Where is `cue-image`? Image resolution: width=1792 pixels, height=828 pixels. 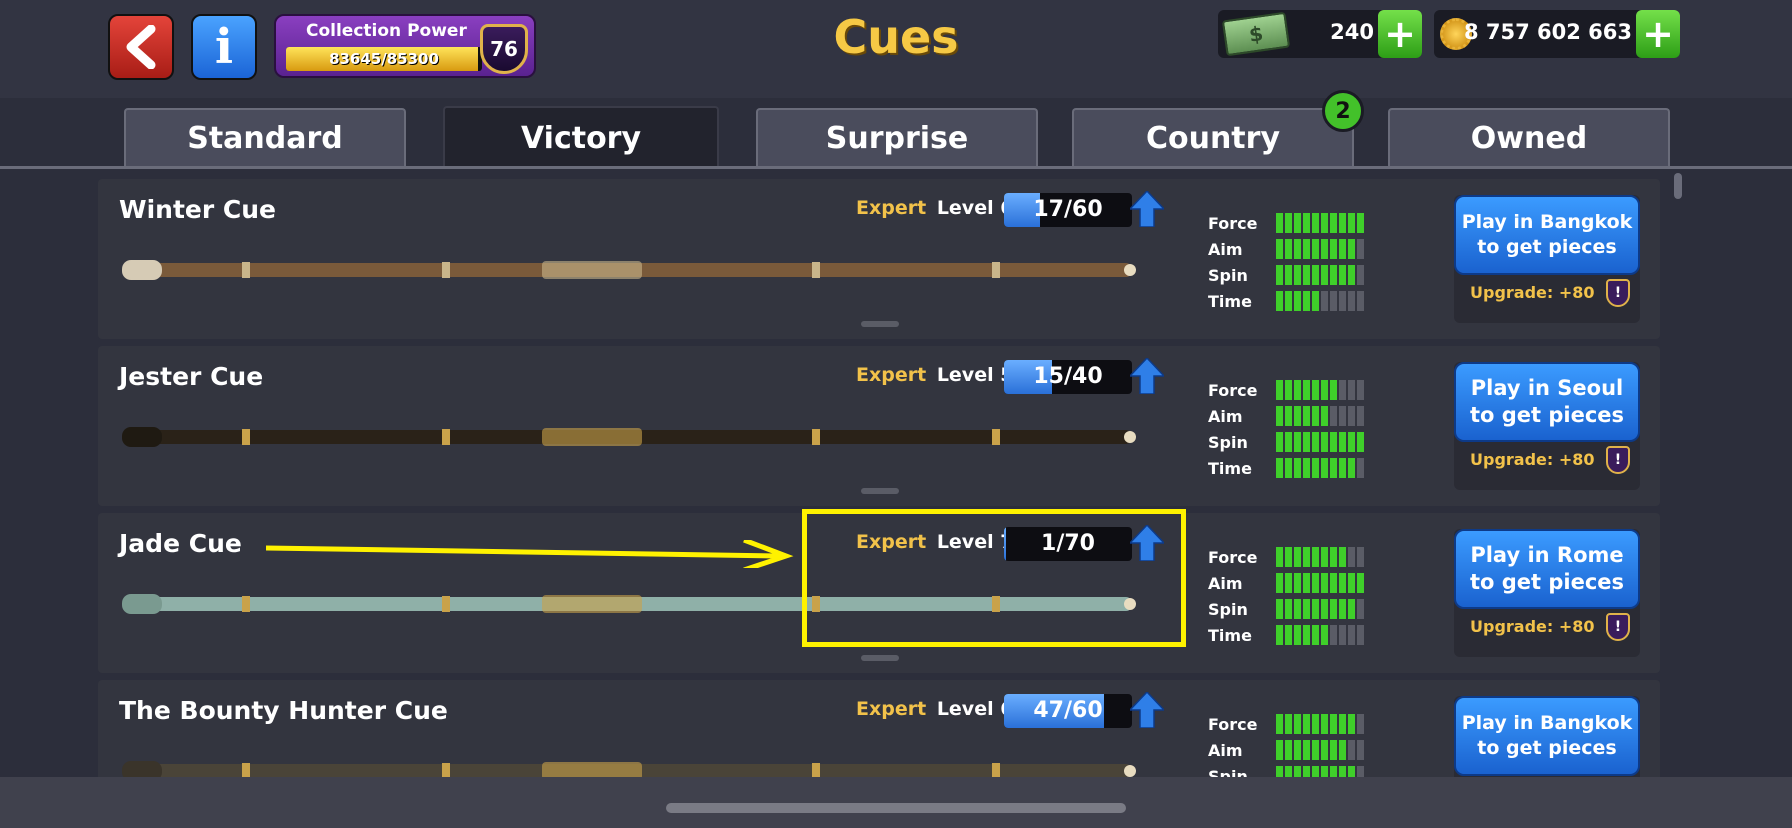
cue-image is located at coordinates (629, 270).